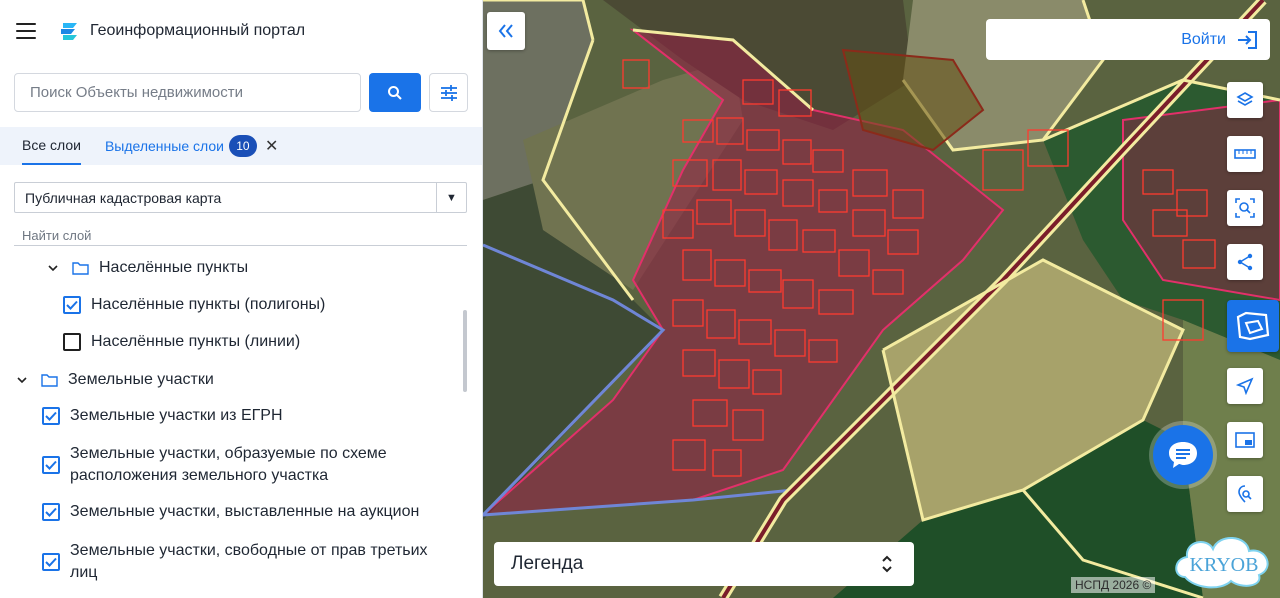 This screenshot has height=598, width=1280. I want to click on cadastre-icon, so click(1253, 326).